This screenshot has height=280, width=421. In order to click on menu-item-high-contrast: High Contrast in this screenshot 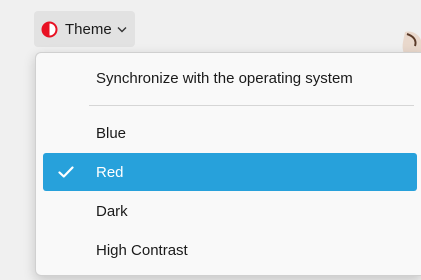, I will do `click(232, 250)`.